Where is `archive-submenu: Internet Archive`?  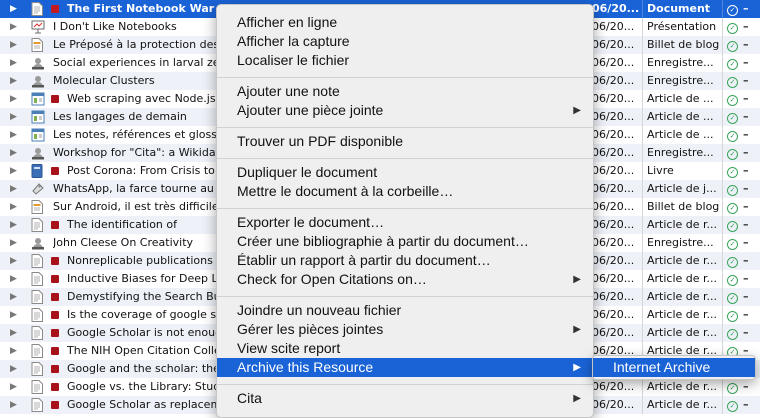
archive-submenu: Internet Archive is located at coordinates (674, 367).